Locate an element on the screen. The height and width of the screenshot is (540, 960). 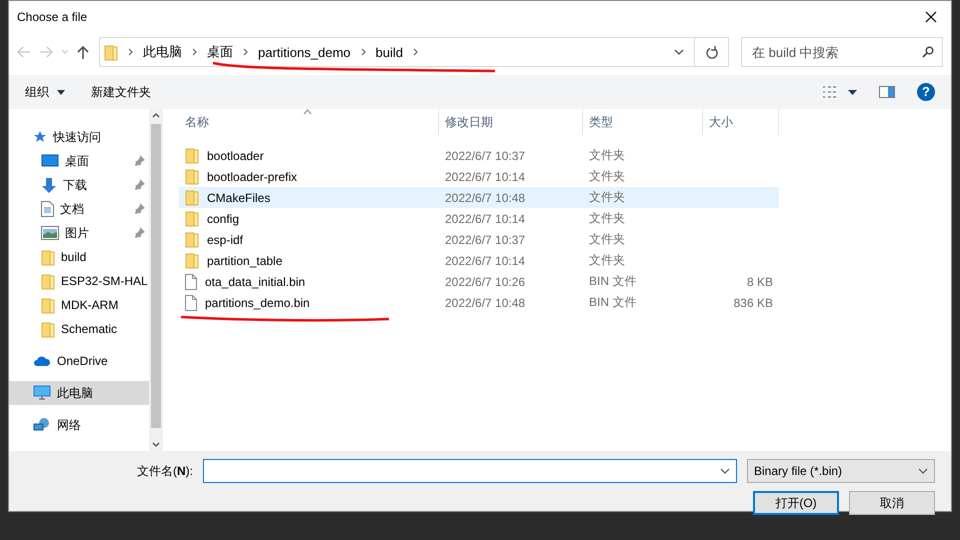
file-size: 8 KB is located at coordinates (760, 281).